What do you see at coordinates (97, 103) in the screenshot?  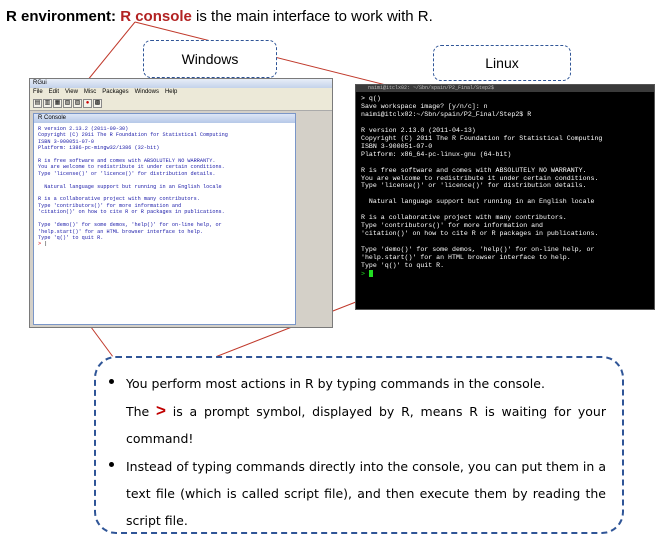 I see `print-icon: ▩` at bounding box center [97, 103].